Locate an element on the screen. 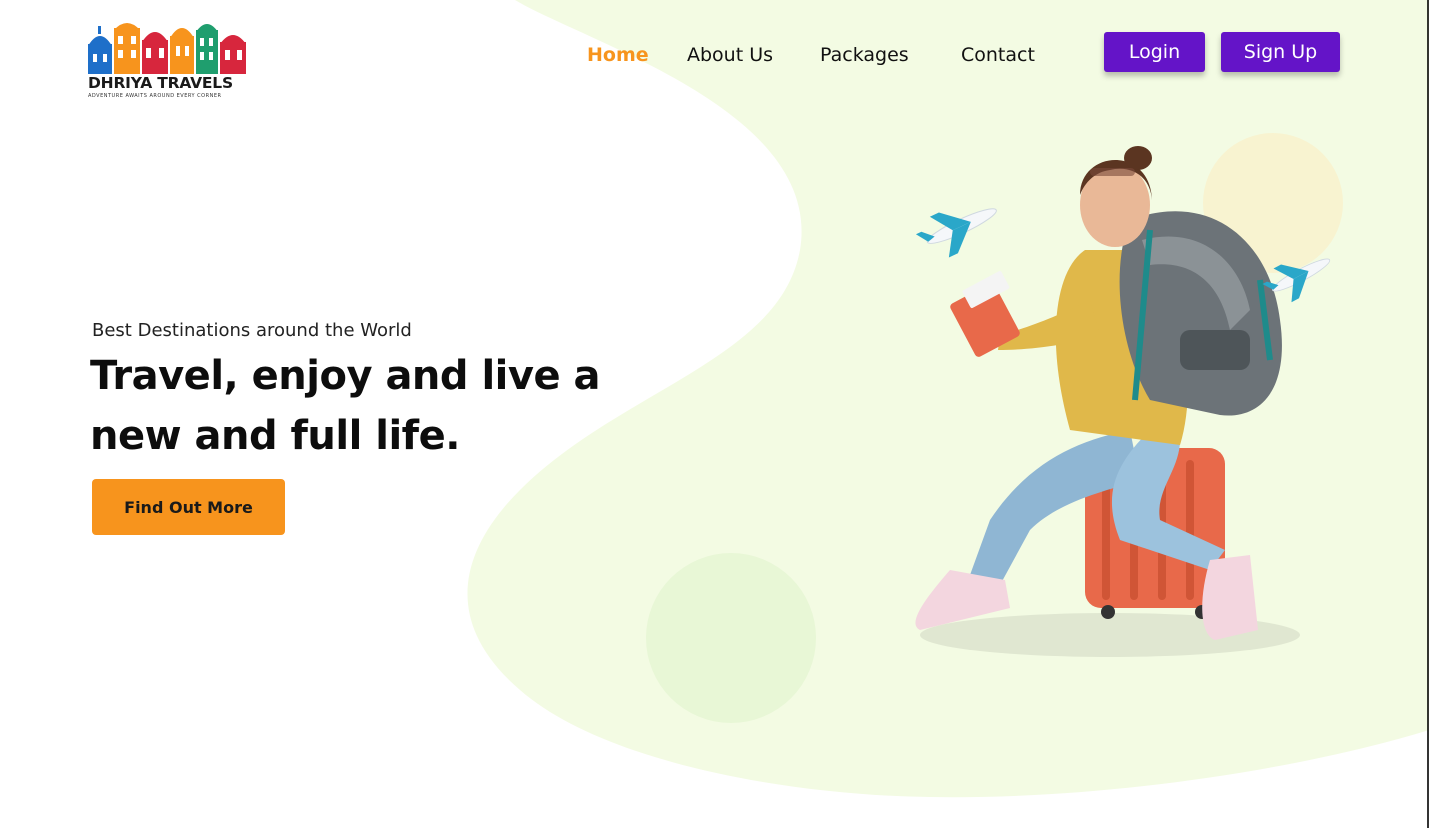 The width and height of the screenshot is (1429, 828). nav-item-packages: Packages is located at coordinates (864, 55).